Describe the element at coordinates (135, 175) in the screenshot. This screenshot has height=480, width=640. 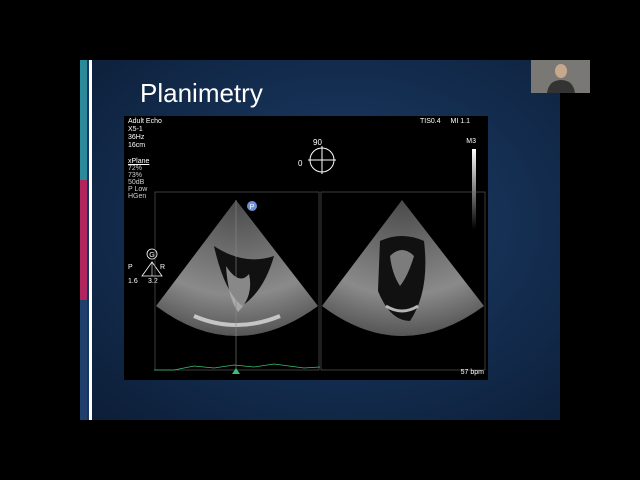
I see `xplane-setting: 73%` at that location.